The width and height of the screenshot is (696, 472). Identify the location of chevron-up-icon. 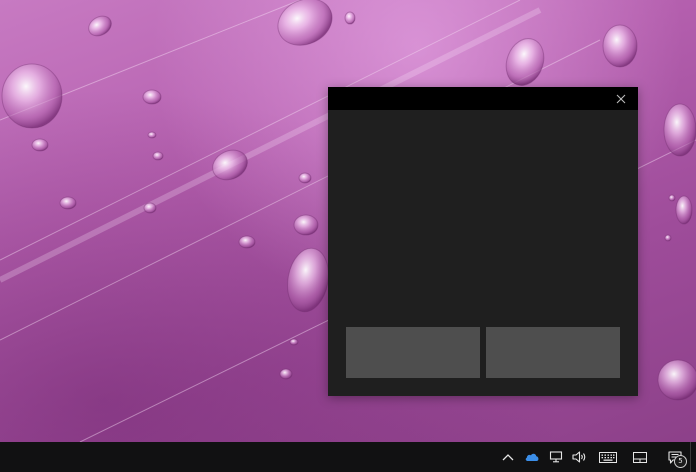
(508, 457).